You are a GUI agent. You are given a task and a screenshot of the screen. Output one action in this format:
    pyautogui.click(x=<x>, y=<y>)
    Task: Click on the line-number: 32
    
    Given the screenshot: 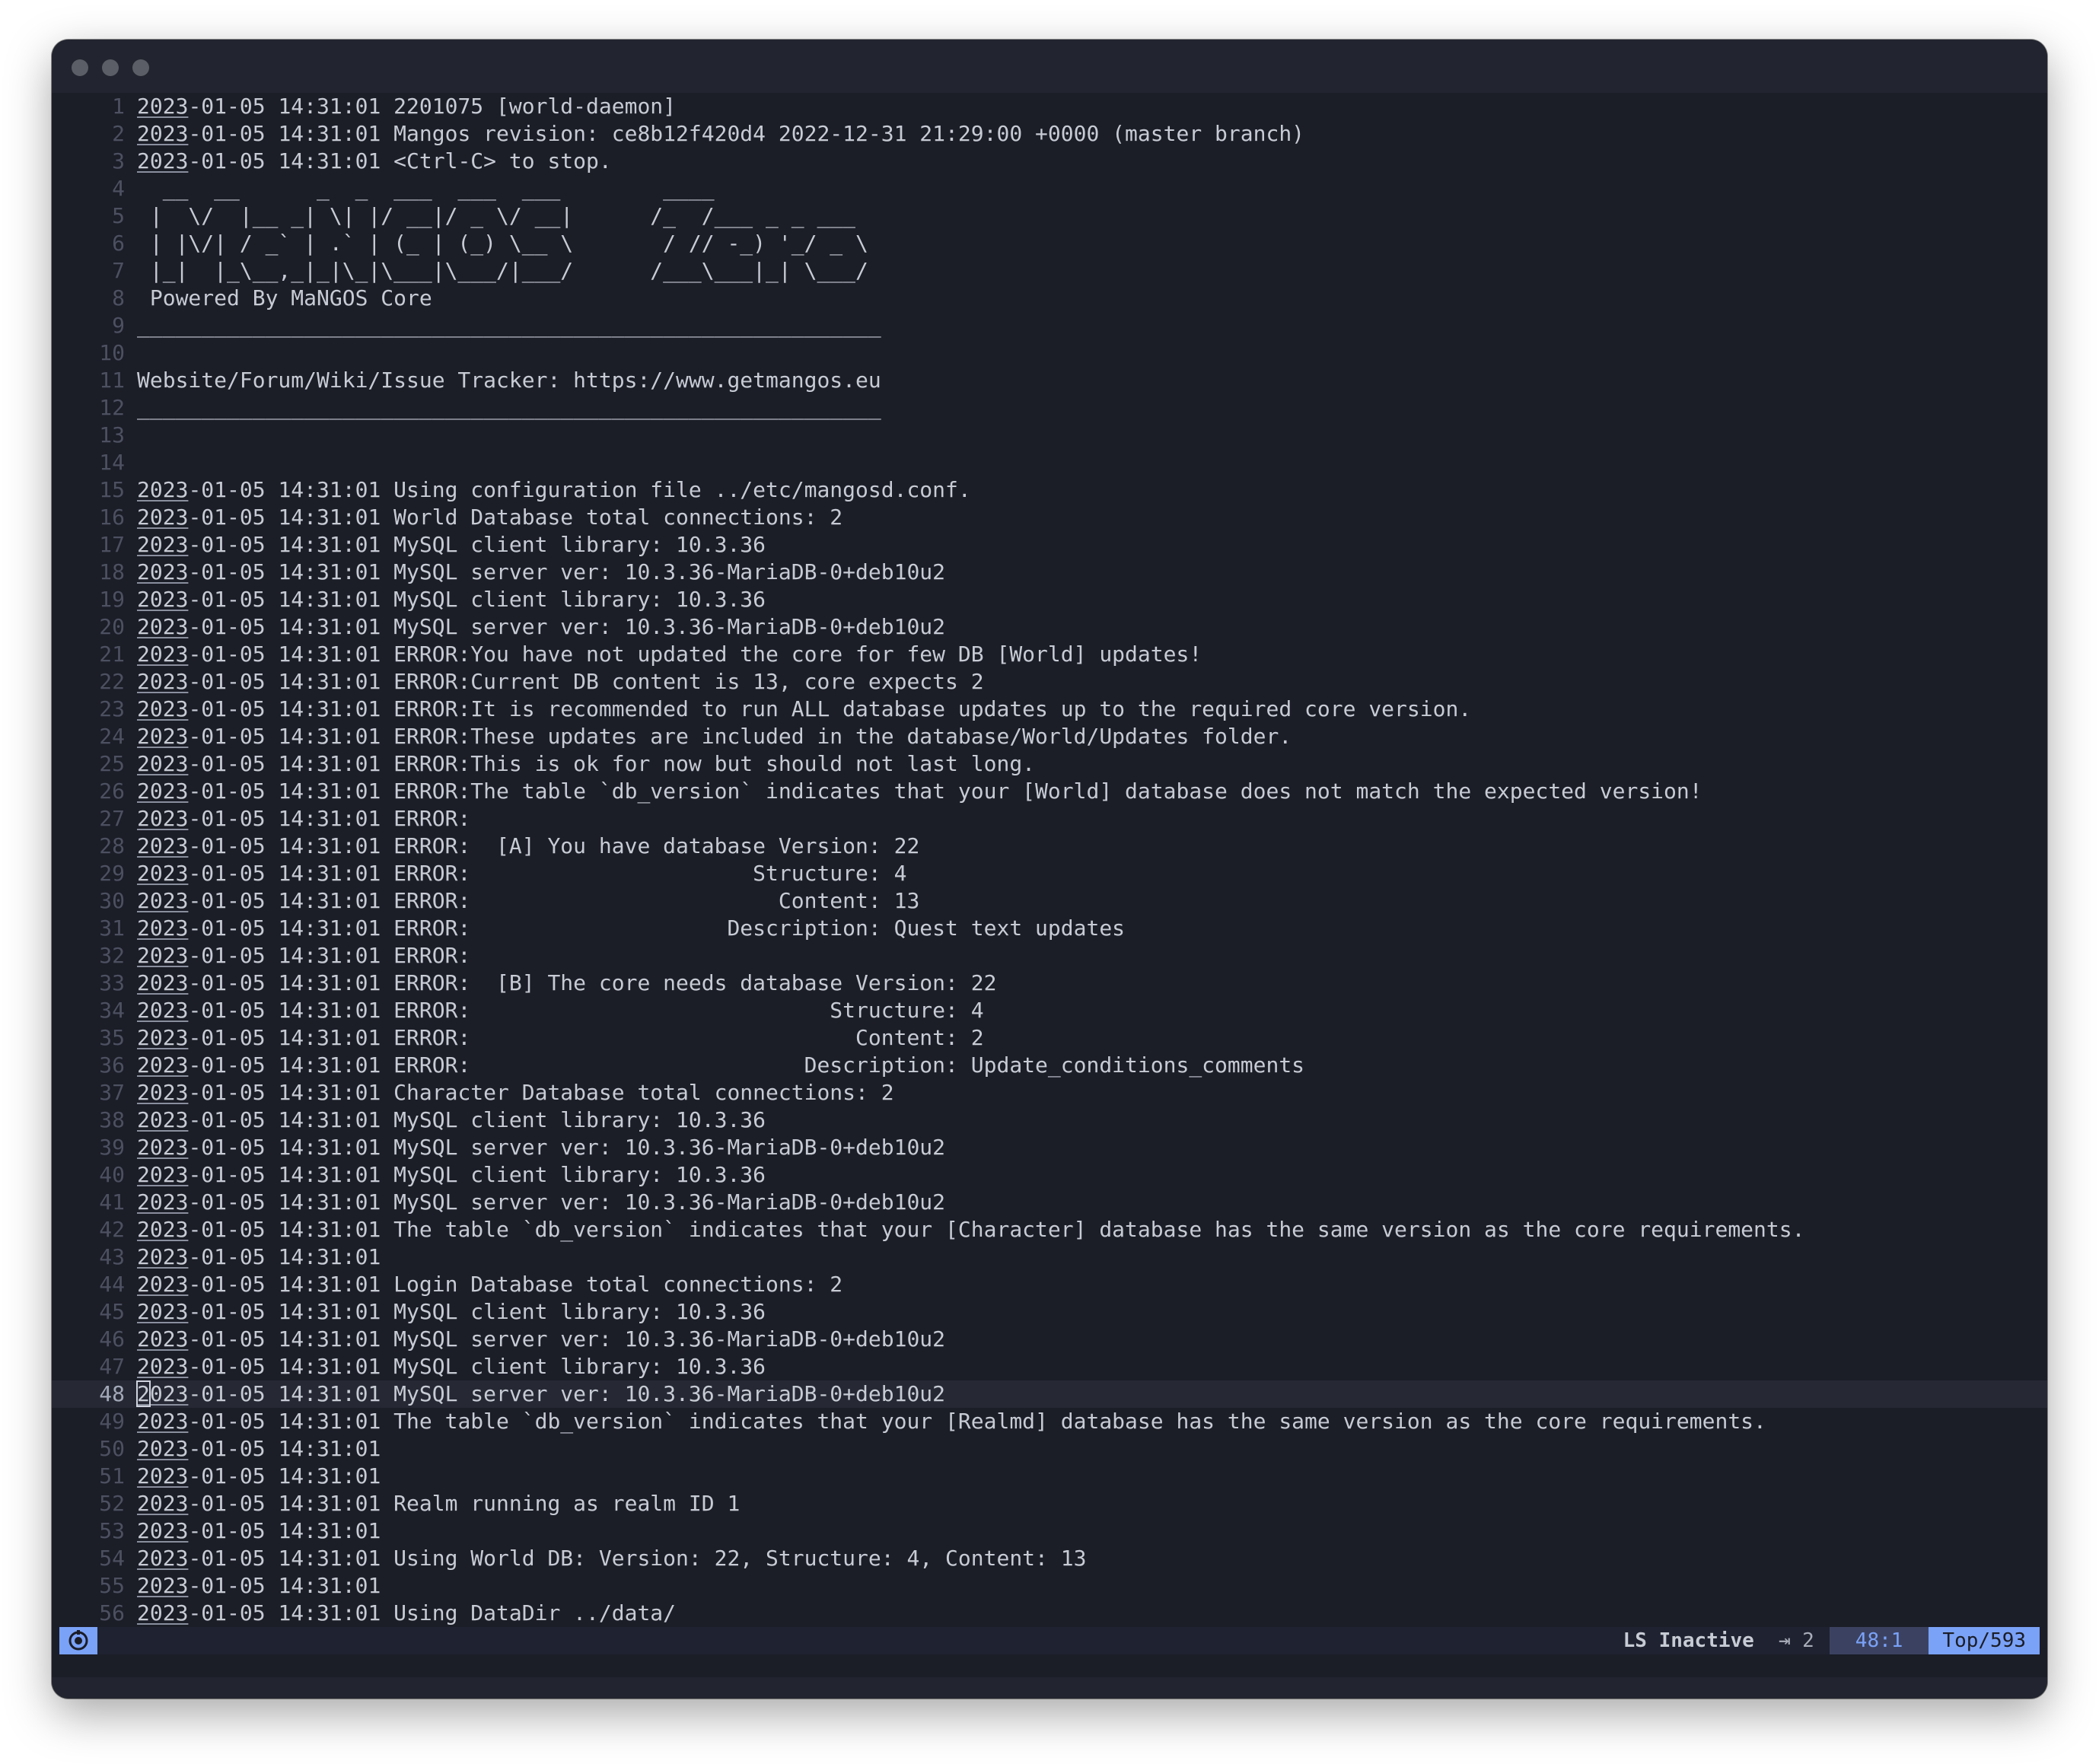 What is the action you would take?
    pyautogui.click(x=112, y=955)
    